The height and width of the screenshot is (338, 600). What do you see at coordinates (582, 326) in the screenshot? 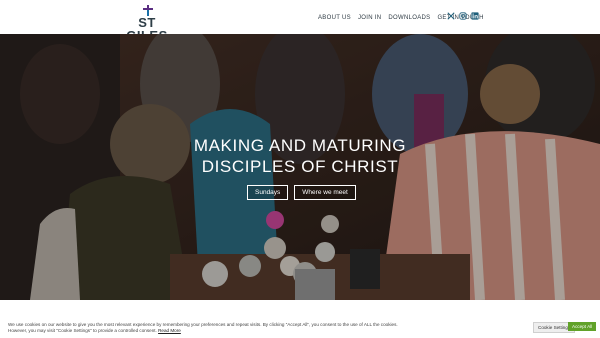
I see `accept-all-button: Accept All` at bounding box center [582, 326].